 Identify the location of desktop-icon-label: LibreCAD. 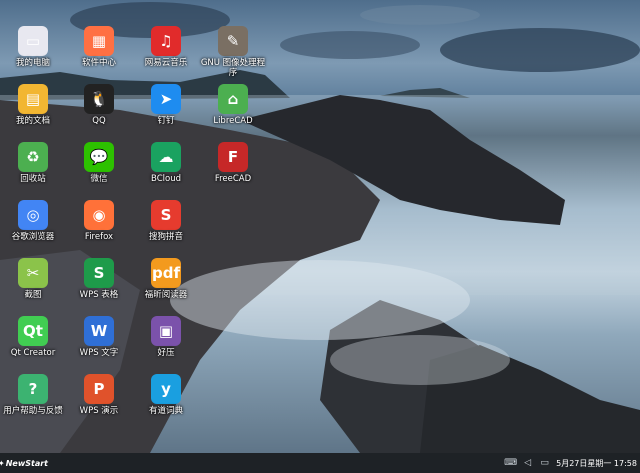
(233, 121).